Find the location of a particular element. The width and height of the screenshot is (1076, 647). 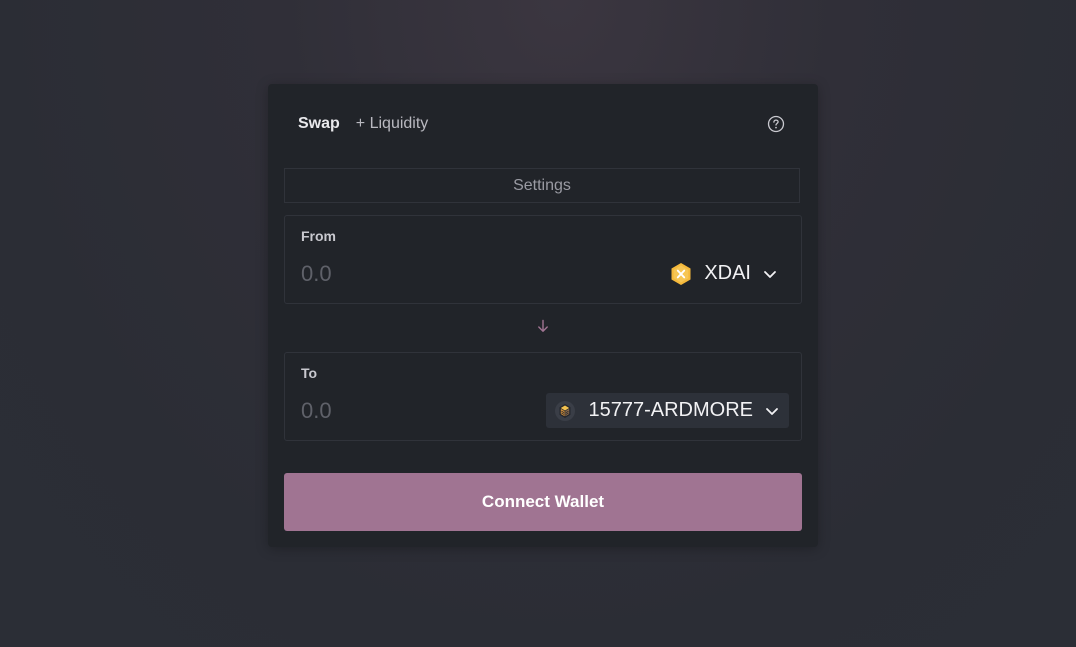

to-token-select: 15777-ARDMORE is located at coordinates (667, 410).